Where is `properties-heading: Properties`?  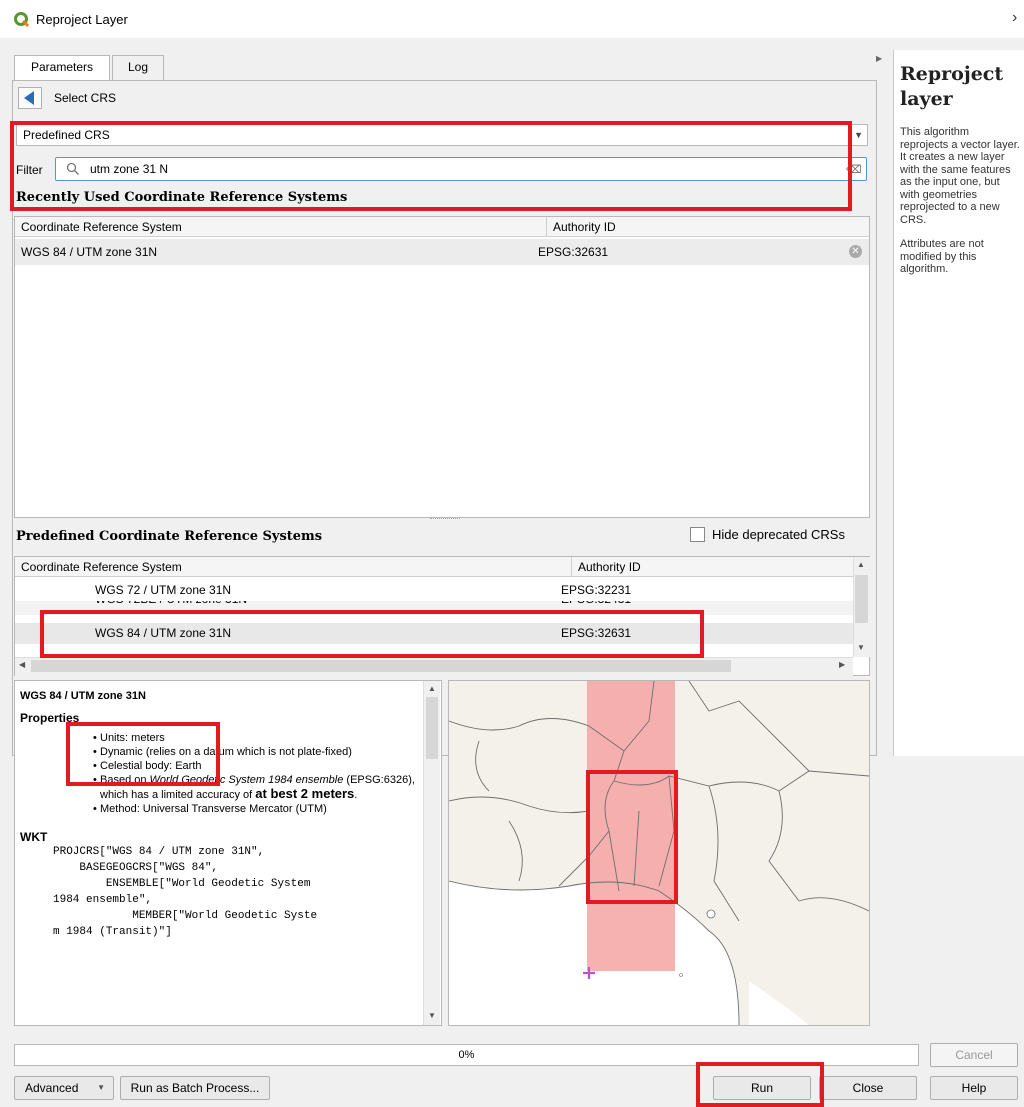 properties-heading: Properties is located at coordinates (50, 718).